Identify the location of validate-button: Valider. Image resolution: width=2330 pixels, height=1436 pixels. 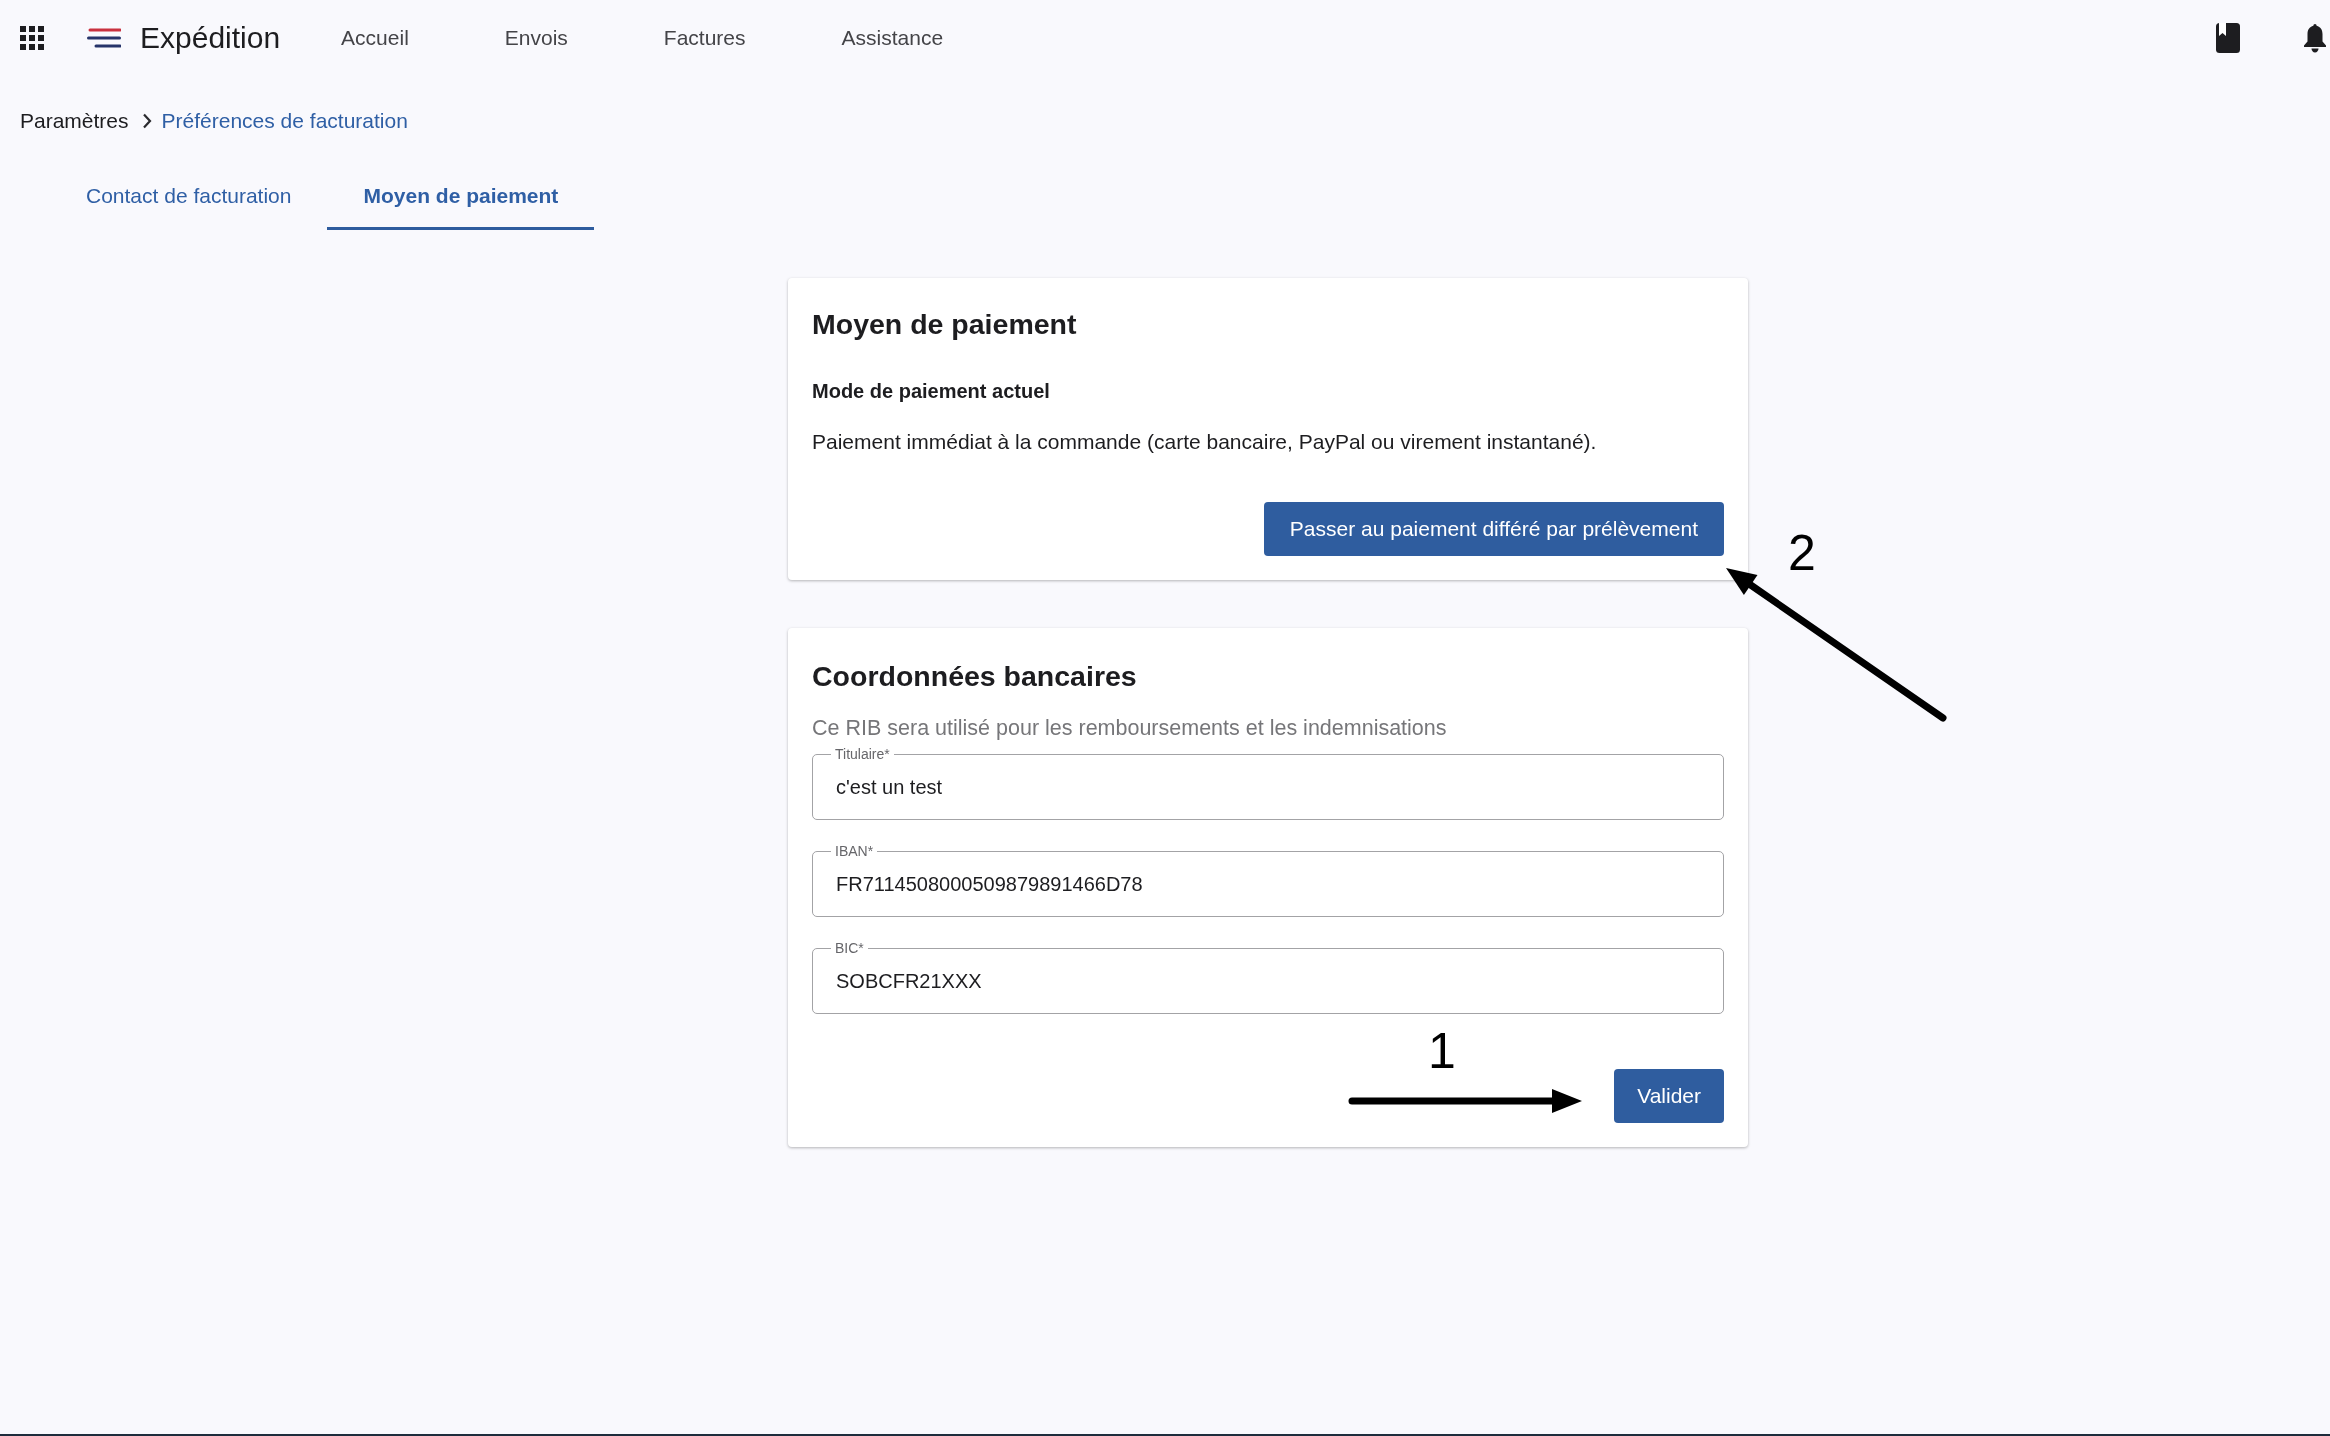
(1669, 1096).